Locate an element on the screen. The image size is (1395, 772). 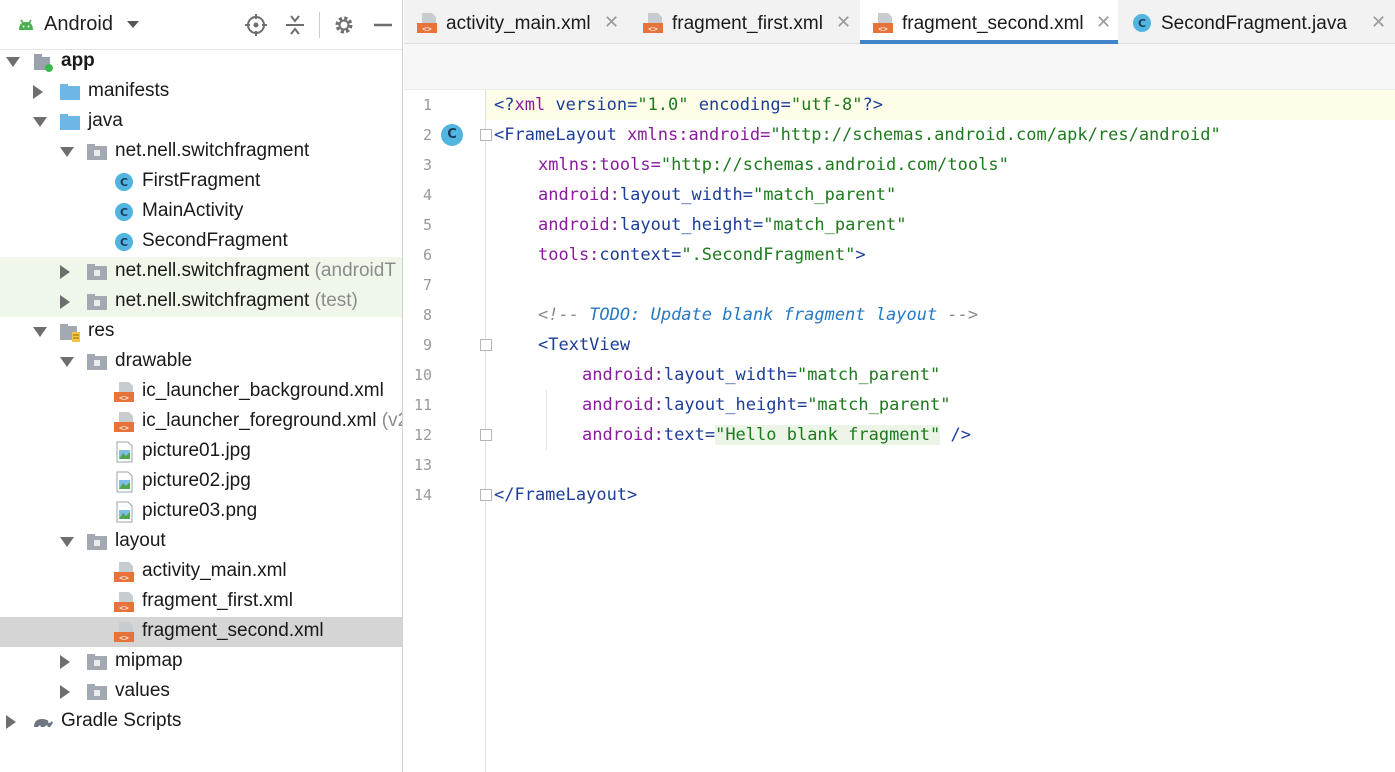
minimize-icon is located at coordinates (383, 25).